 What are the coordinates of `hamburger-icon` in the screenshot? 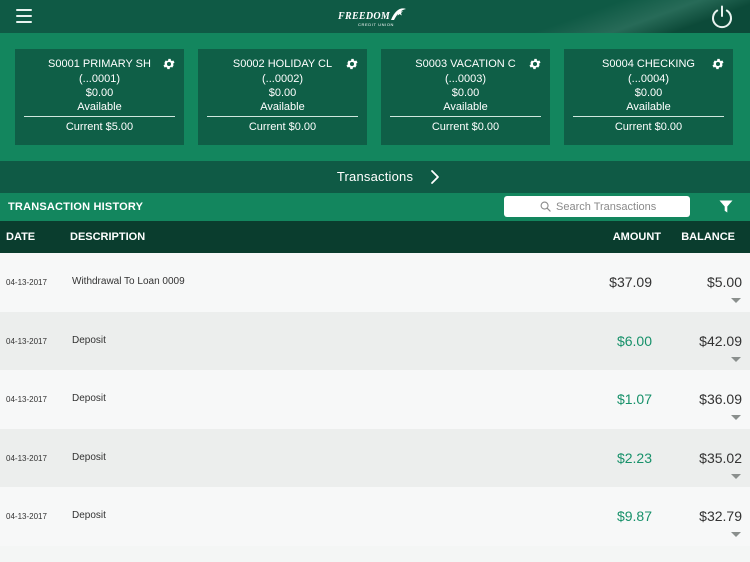 It's located at (24, 16).